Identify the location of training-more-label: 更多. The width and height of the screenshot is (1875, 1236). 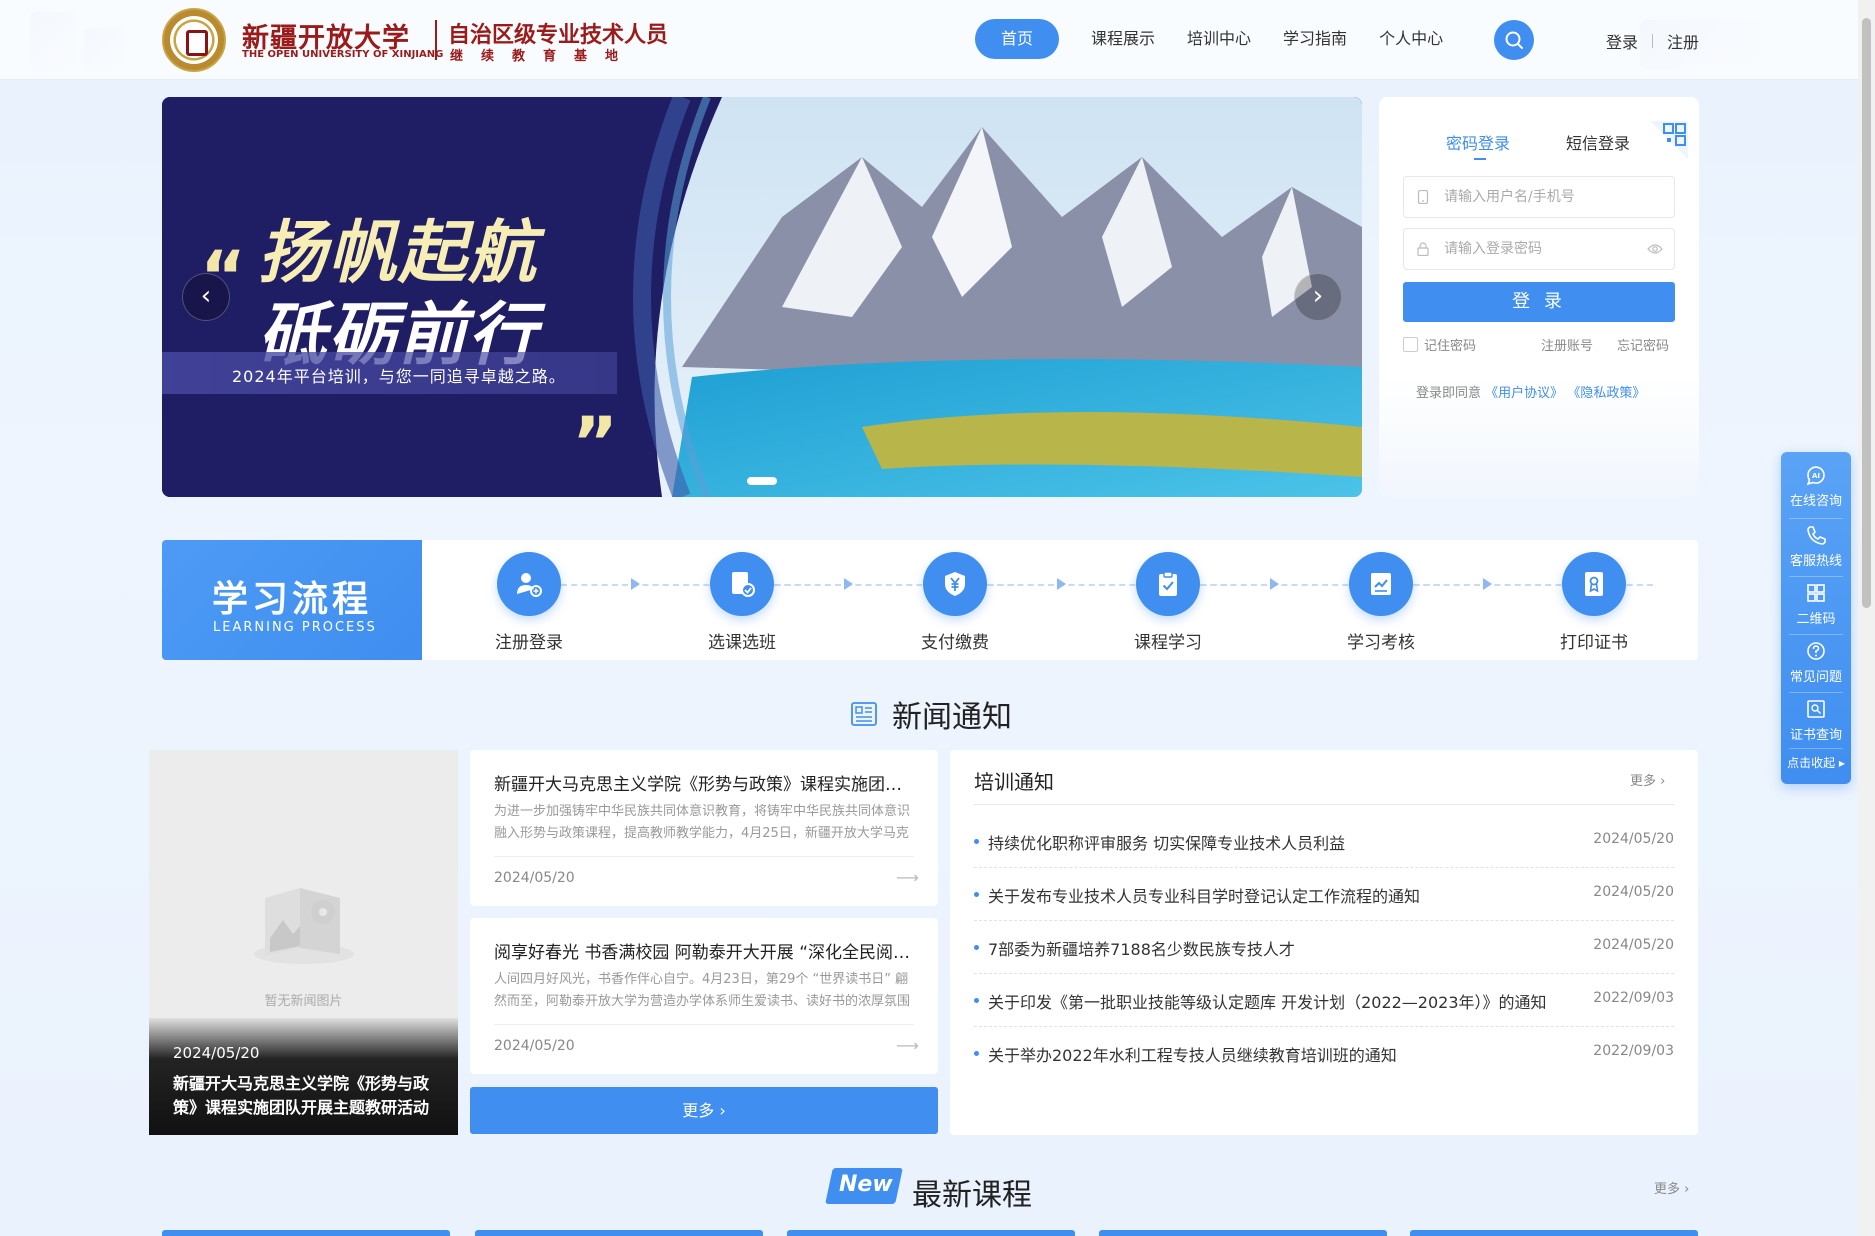
(1643, 781).